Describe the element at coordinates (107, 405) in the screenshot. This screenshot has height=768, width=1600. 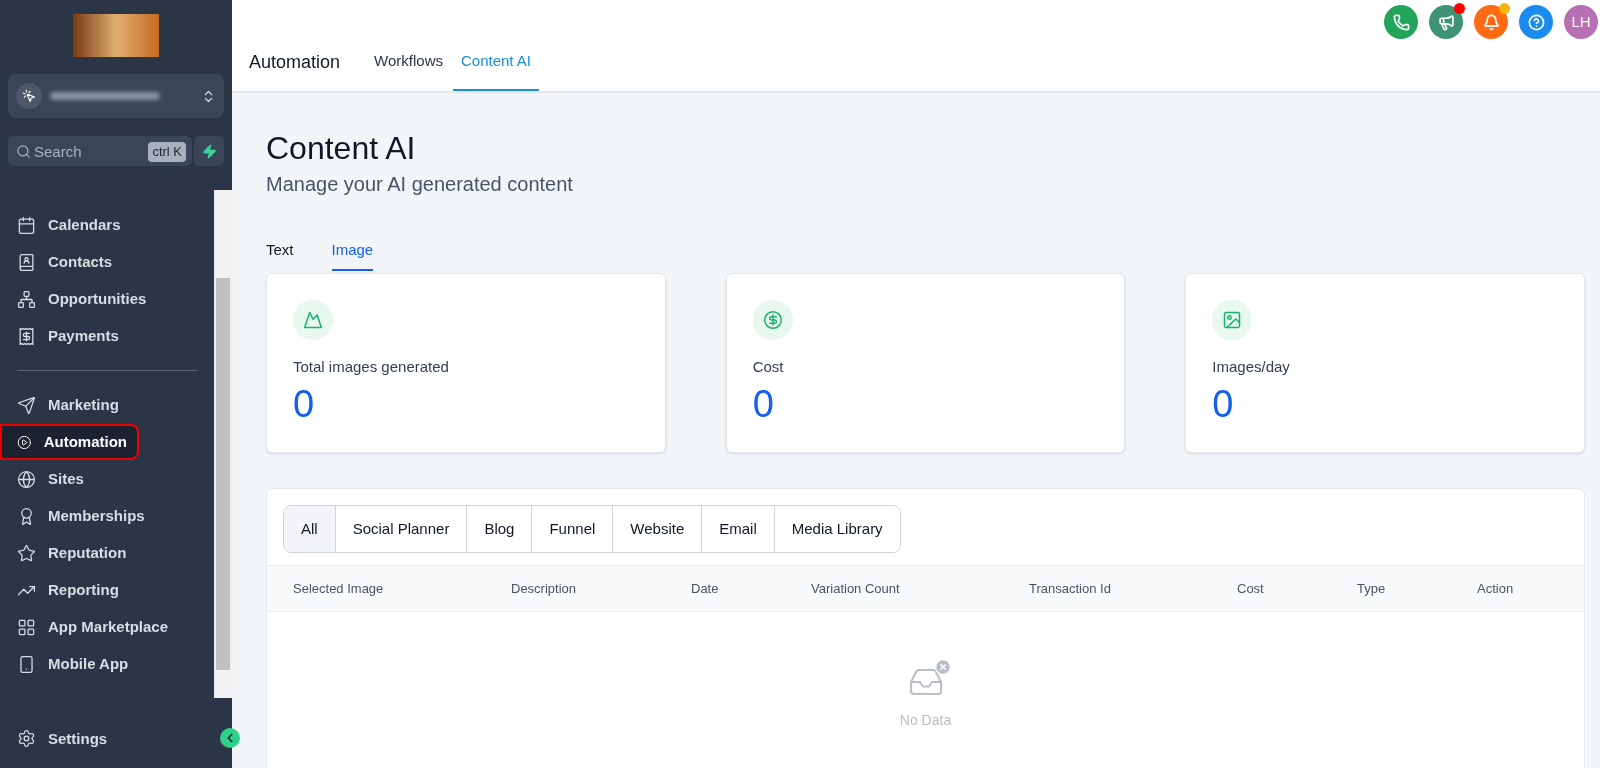
I see `sidebar-item: Marketing` at that location.